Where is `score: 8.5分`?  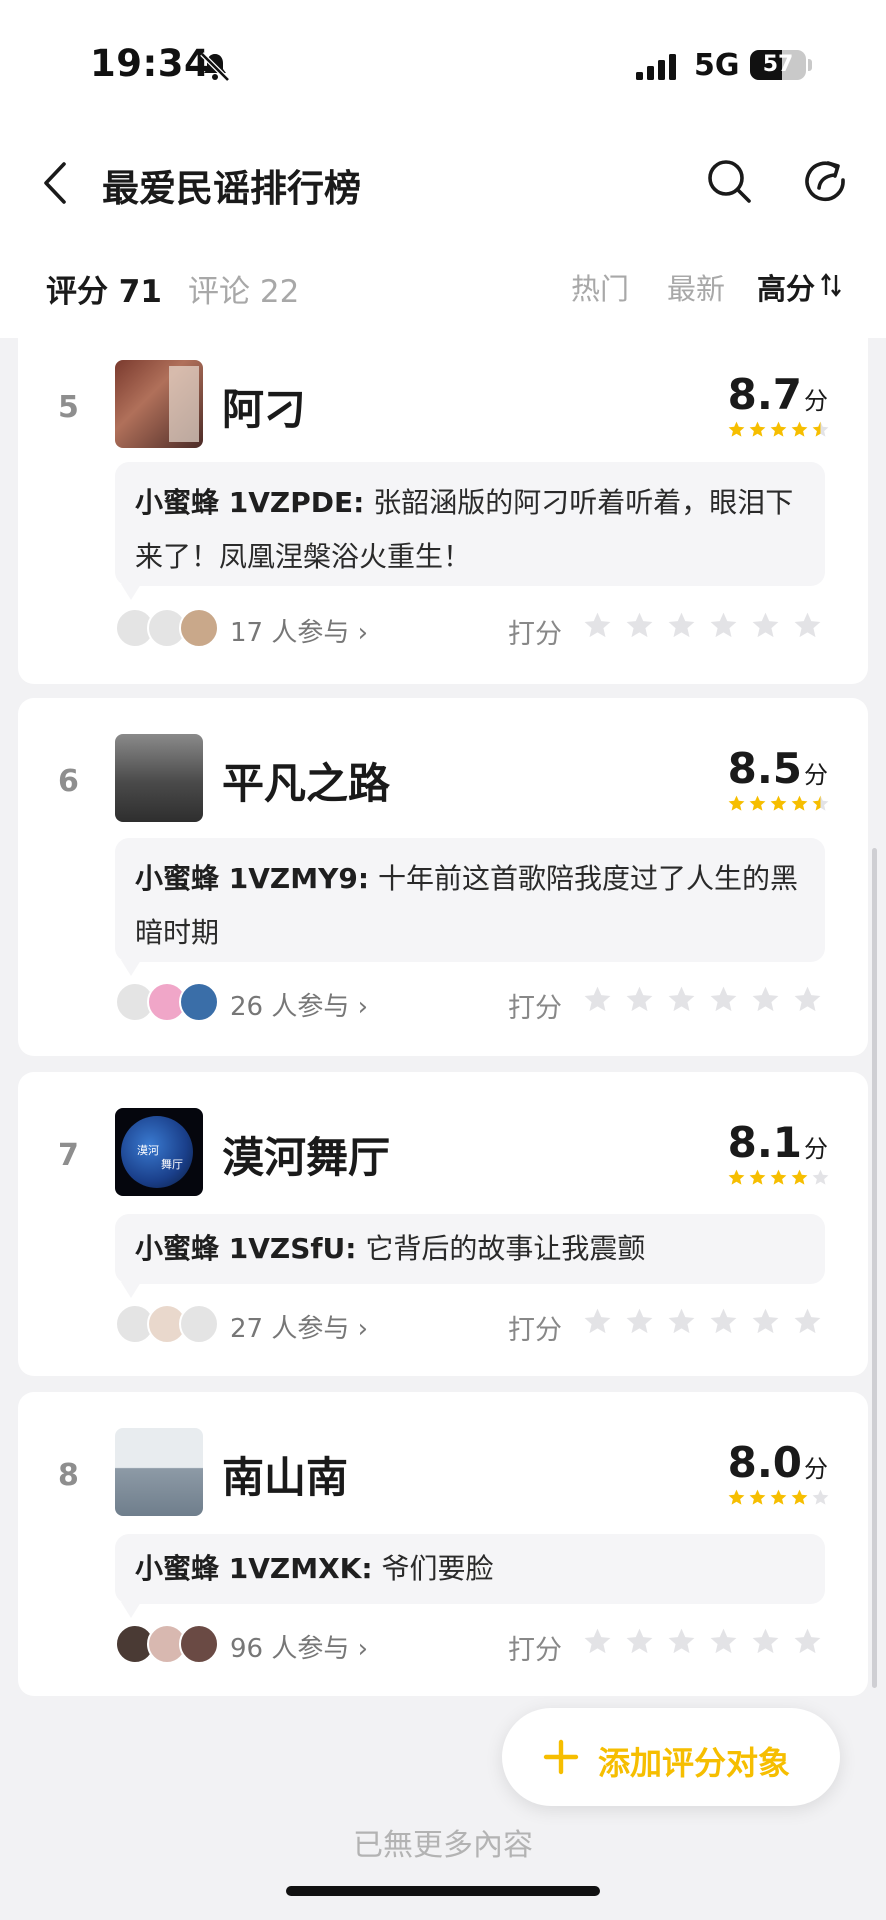 score: 8.5分 is located at coordinates (778, 768).